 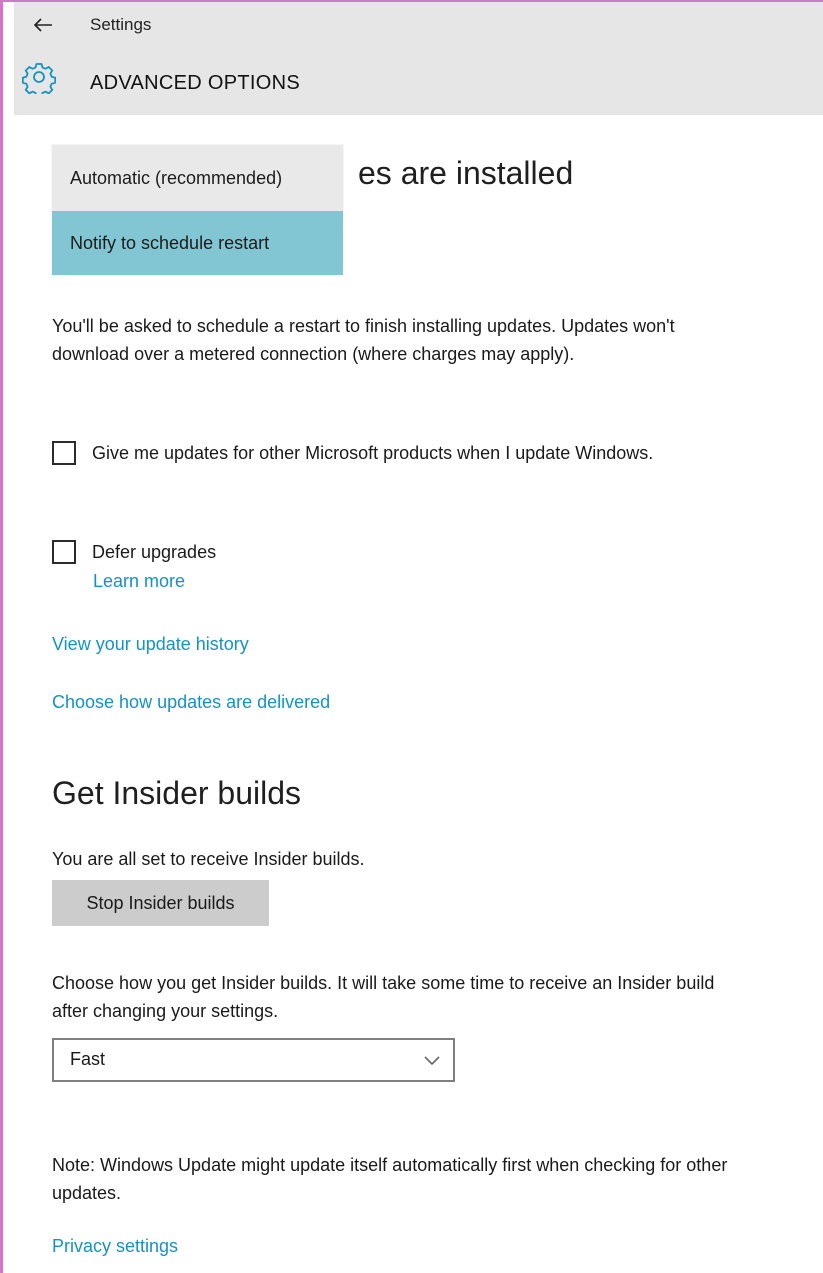 What do you see at coordinates (197, 178) in the screenshot?
I see `dropdown-option-automatic: Automatic (recommended)` at bounding box center [197, 178].